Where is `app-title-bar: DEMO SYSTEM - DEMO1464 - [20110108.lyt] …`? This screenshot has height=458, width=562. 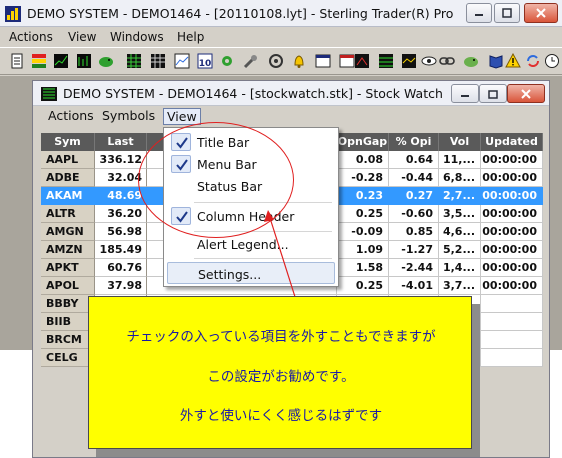 app-title-bar: DEMO SYSTEM - DEMO1464 - [20110108.lyt] … is located at coordinates (281, 13).